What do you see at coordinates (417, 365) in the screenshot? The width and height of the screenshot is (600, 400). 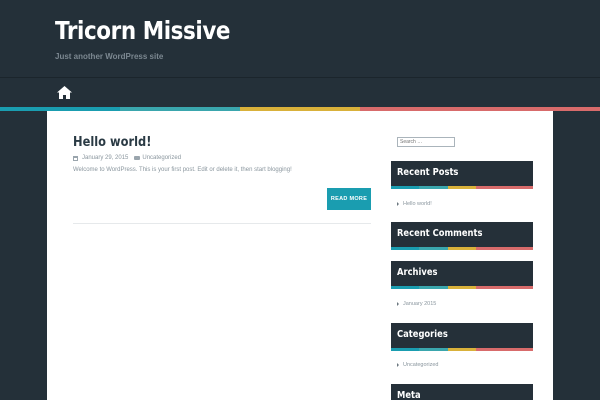 I see `category-link: Uncategorized` at bounding box center [417, 365].